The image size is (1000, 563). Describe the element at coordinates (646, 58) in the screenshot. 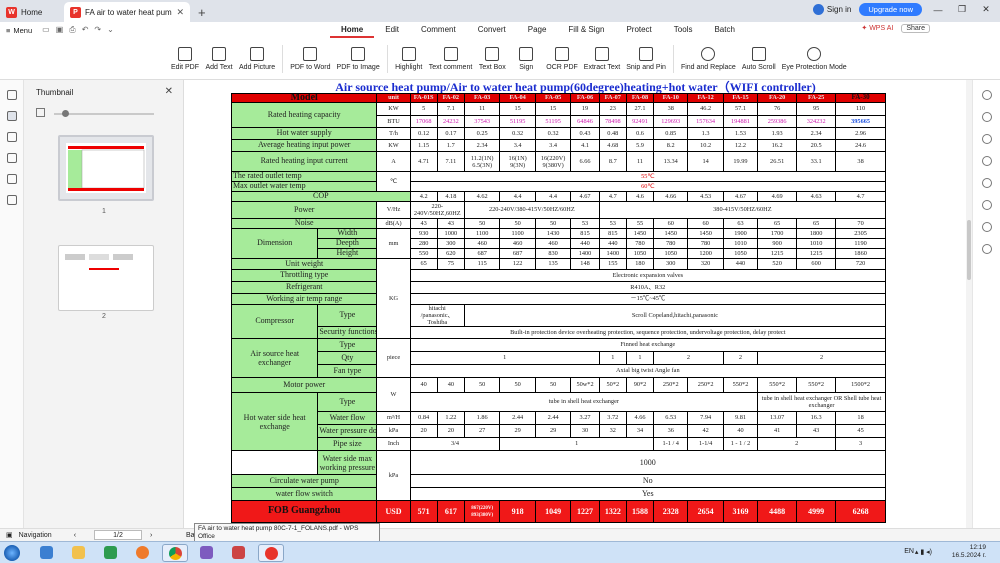

I see `snip-and-pin-button: Snip and Pin` at that location.